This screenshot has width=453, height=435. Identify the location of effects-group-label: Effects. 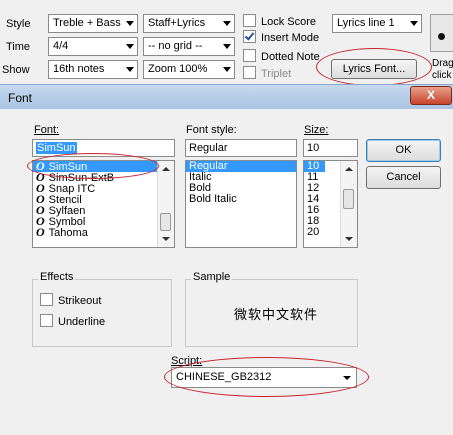
(57, 277).